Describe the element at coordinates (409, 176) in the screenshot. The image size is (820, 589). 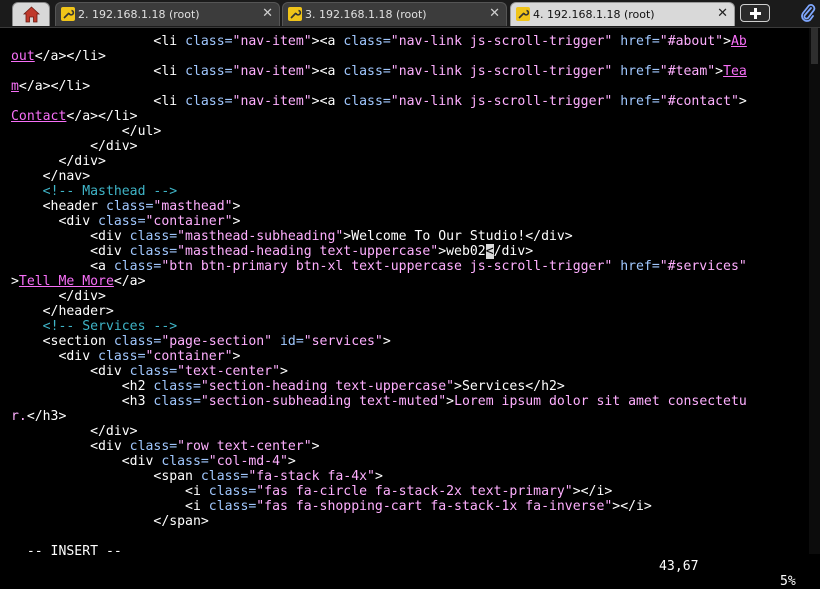
I see `editor-line: </nav>` at that location.